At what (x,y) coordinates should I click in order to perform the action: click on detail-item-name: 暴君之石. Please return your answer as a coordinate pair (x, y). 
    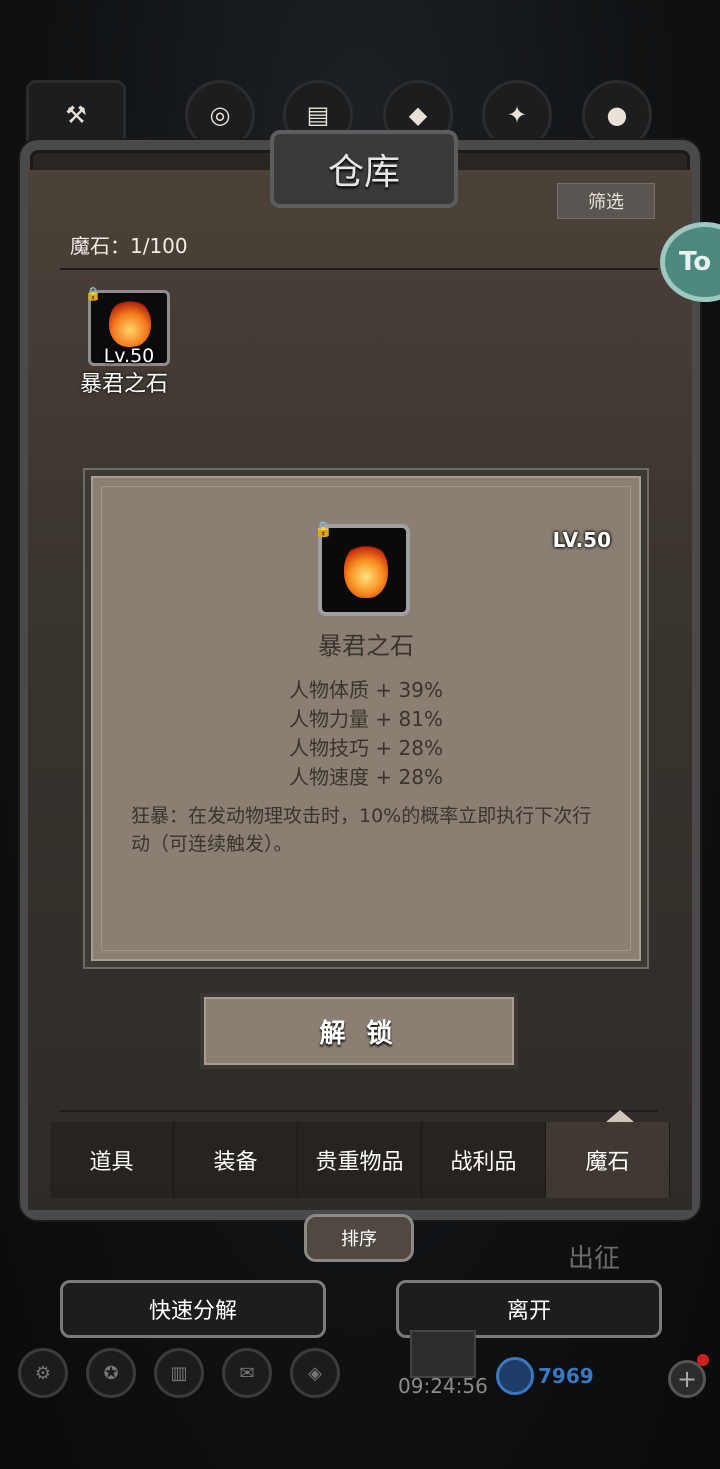
    Looking at the image, I should click on (366, 646).